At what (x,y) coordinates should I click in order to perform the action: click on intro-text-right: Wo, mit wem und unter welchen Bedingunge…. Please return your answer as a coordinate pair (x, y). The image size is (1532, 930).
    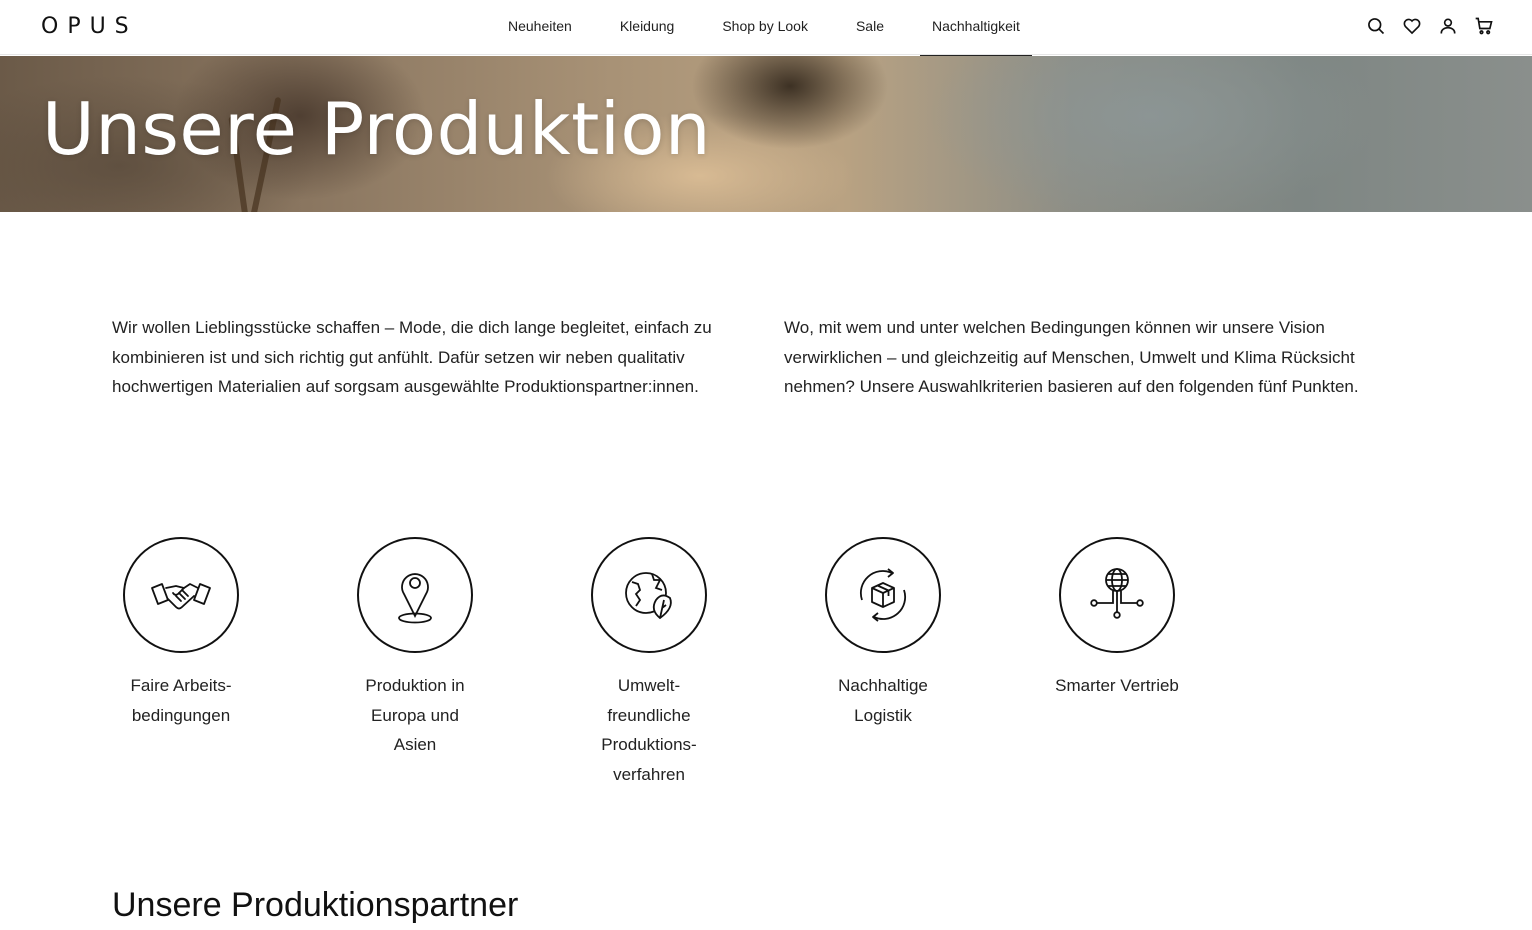
    Looking at the image, I should click on (1071, 357).